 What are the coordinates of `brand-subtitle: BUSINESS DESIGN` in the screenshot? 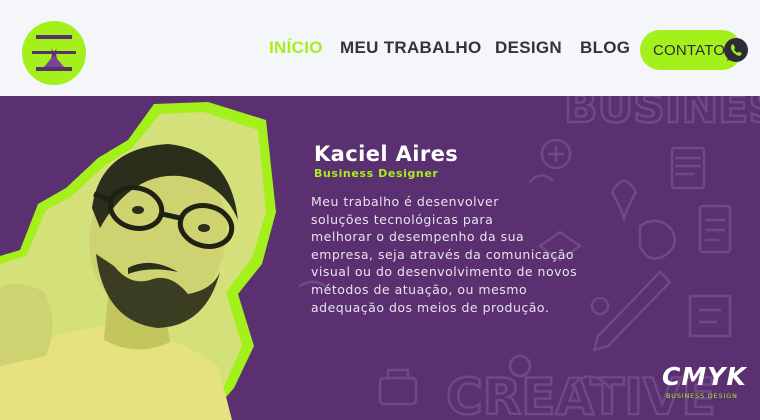 It's located at (702, 396).